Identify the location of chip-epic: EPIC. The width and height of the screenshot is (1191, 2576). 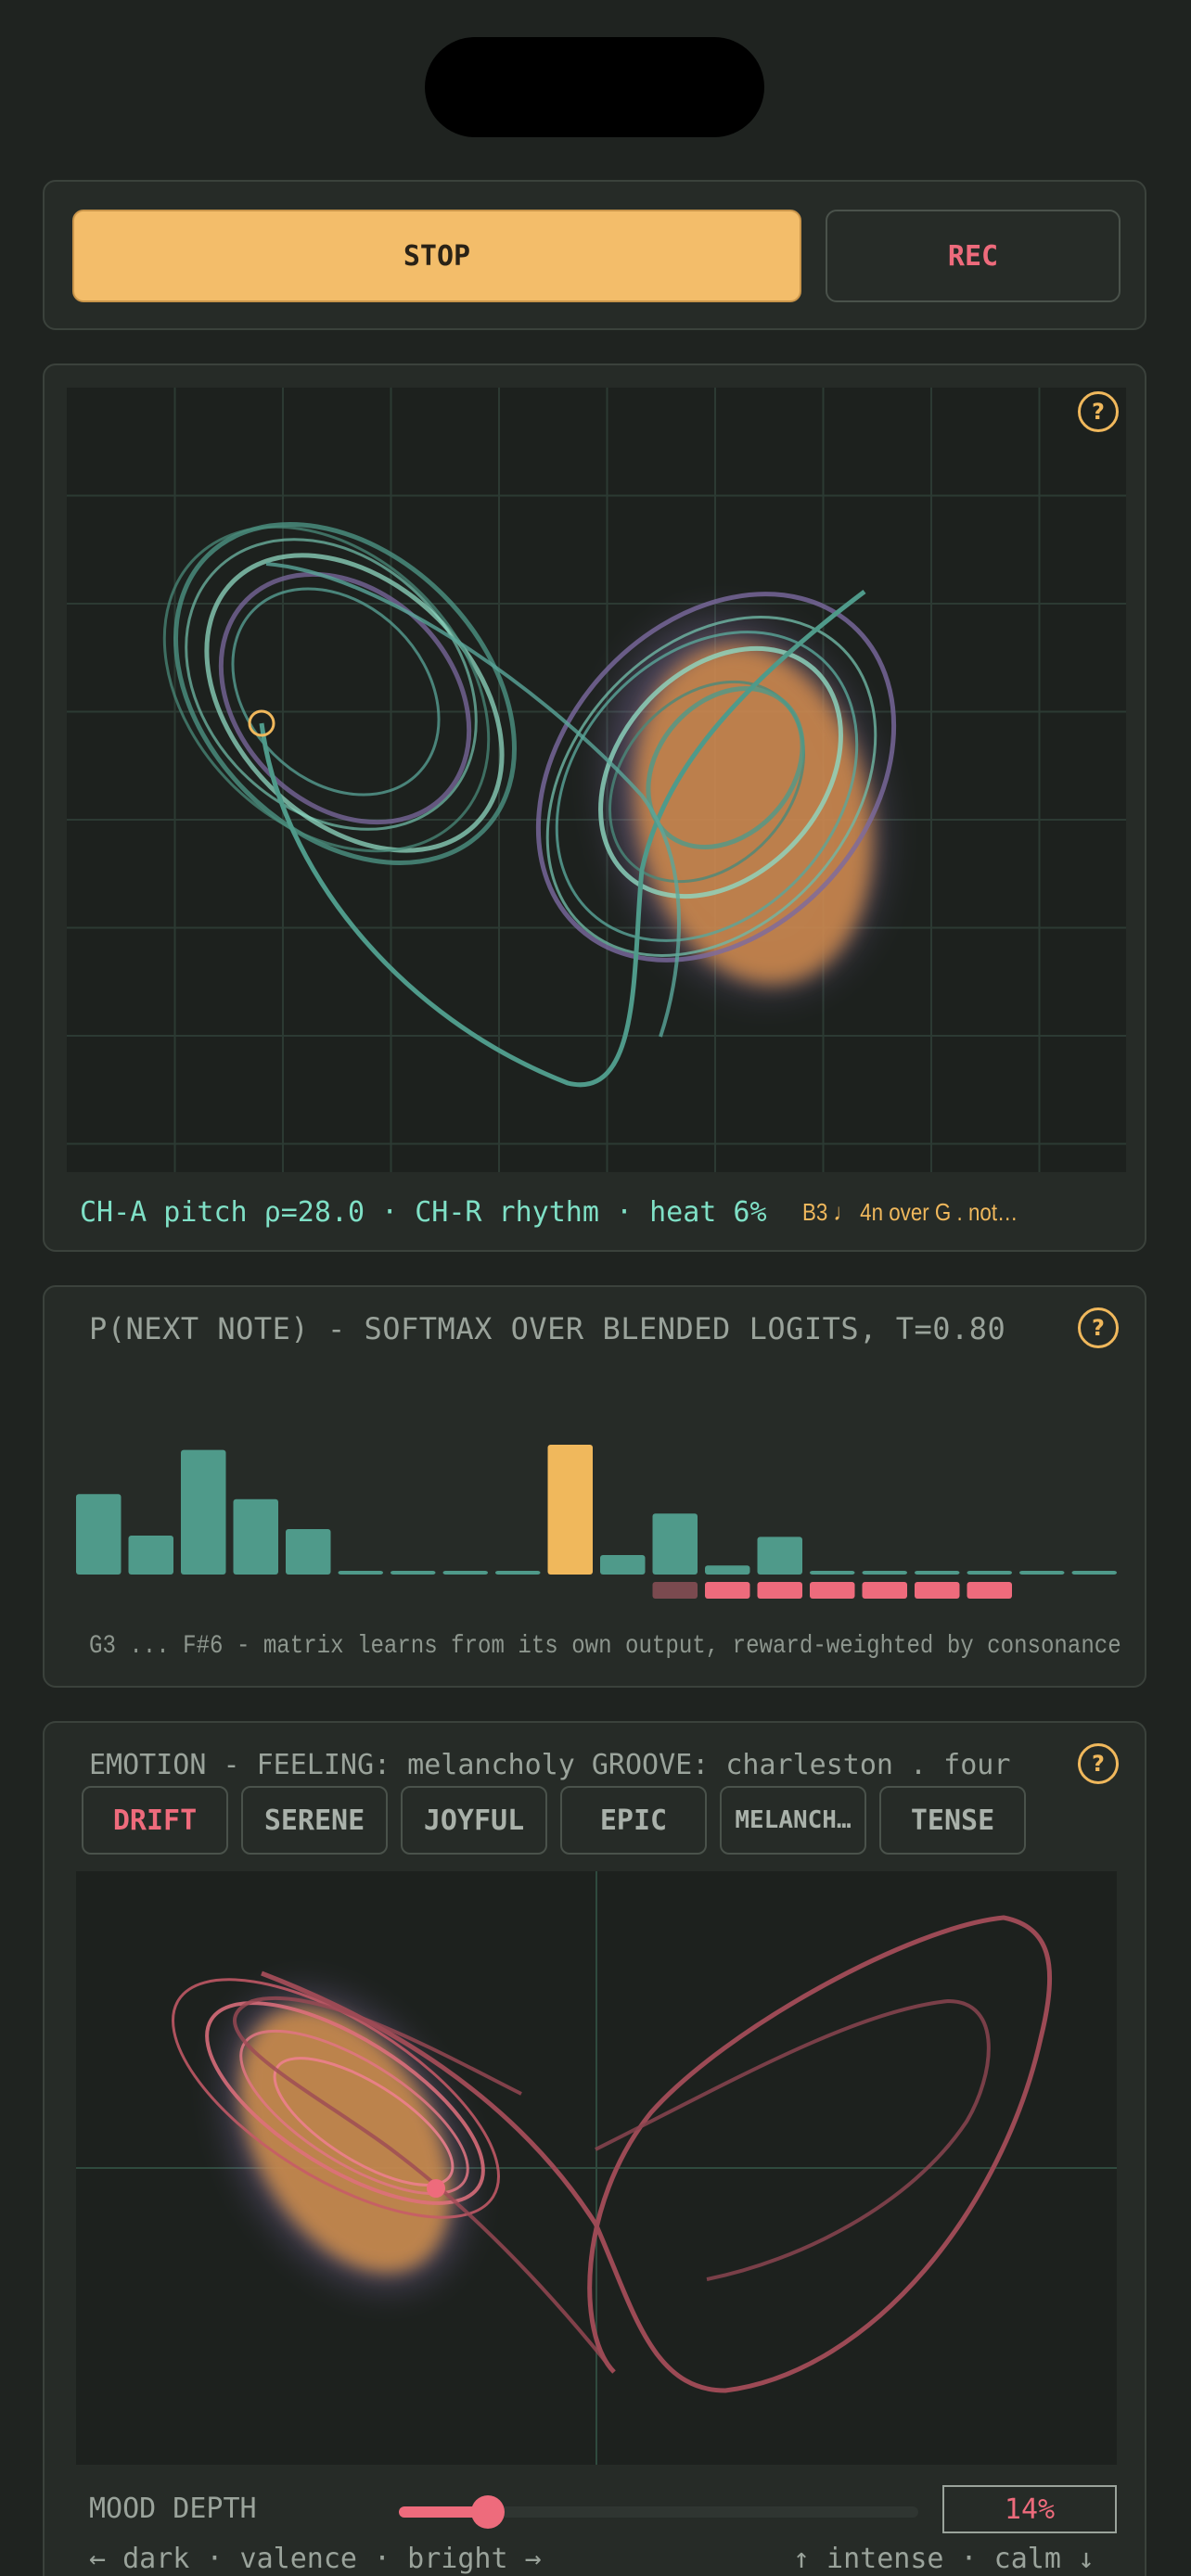
(633, 1820).